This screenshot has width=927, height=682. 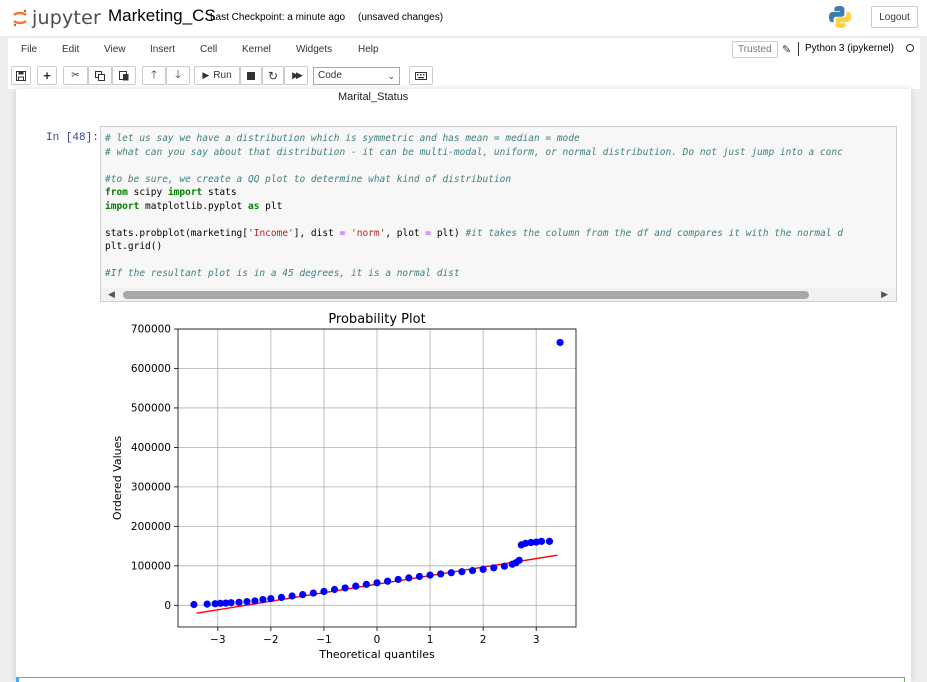 I want to click on menu-kernel: Kernel, so click(x=256, y=49).